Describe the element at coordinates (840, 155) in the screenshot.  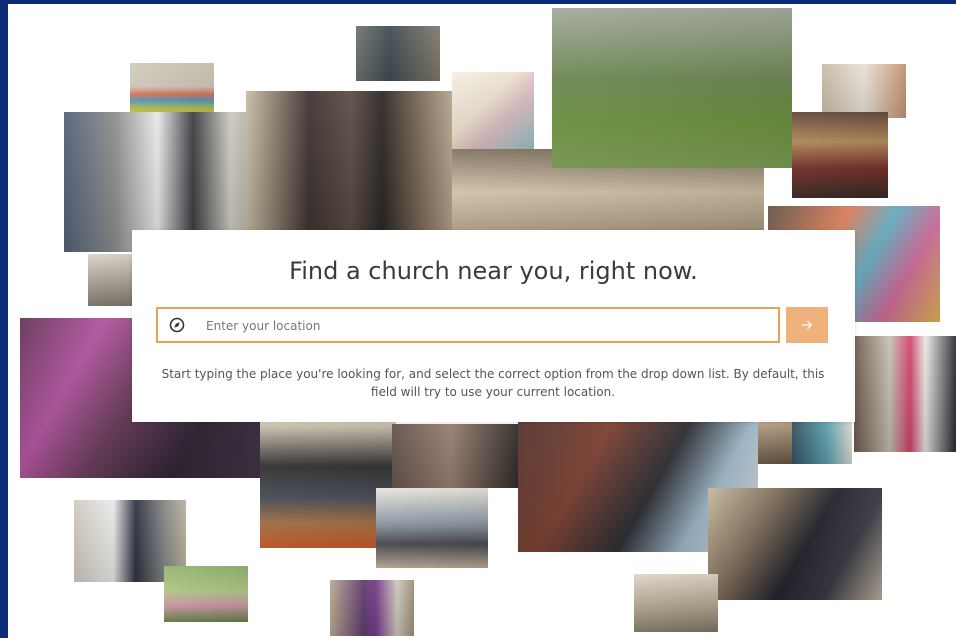
I see `collage-photo-children-costumes` at that location.